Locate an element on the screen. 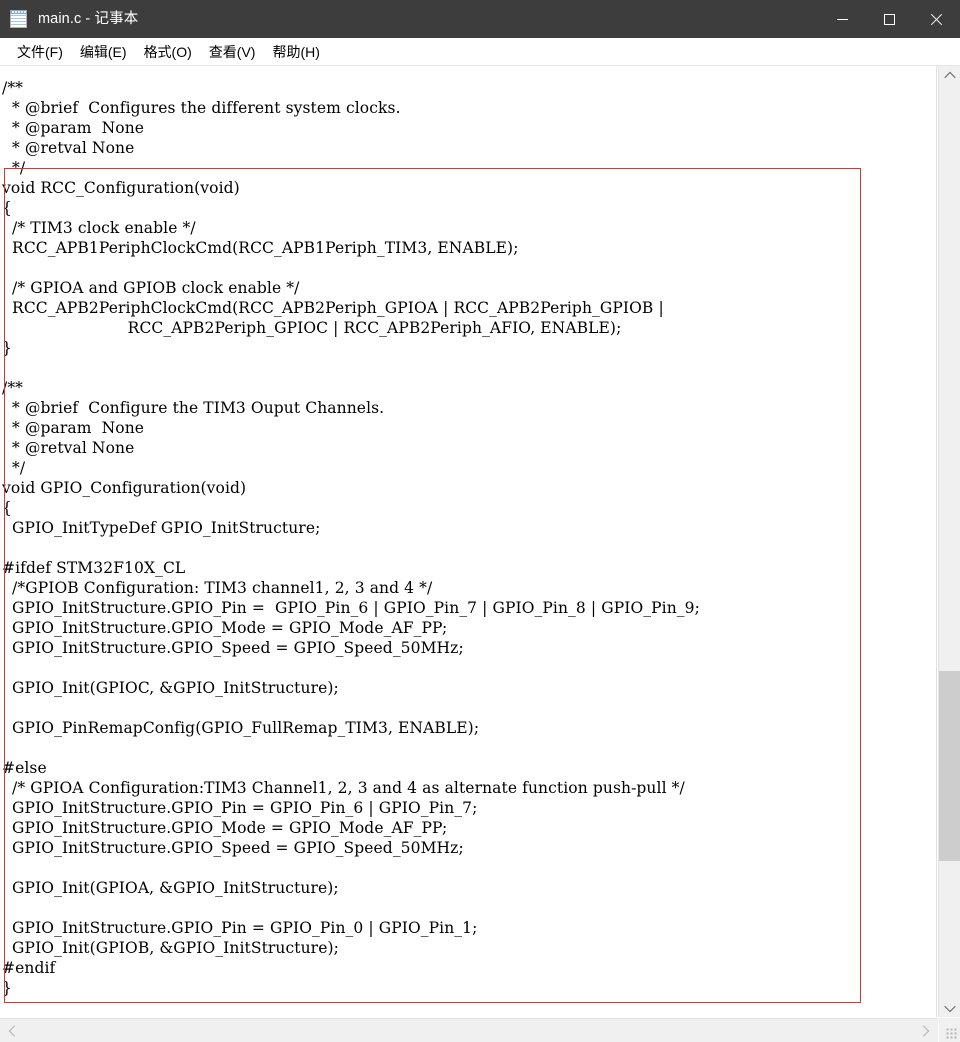 The image size is (960, 1042). window-controls is located at coordinates (889, 19).